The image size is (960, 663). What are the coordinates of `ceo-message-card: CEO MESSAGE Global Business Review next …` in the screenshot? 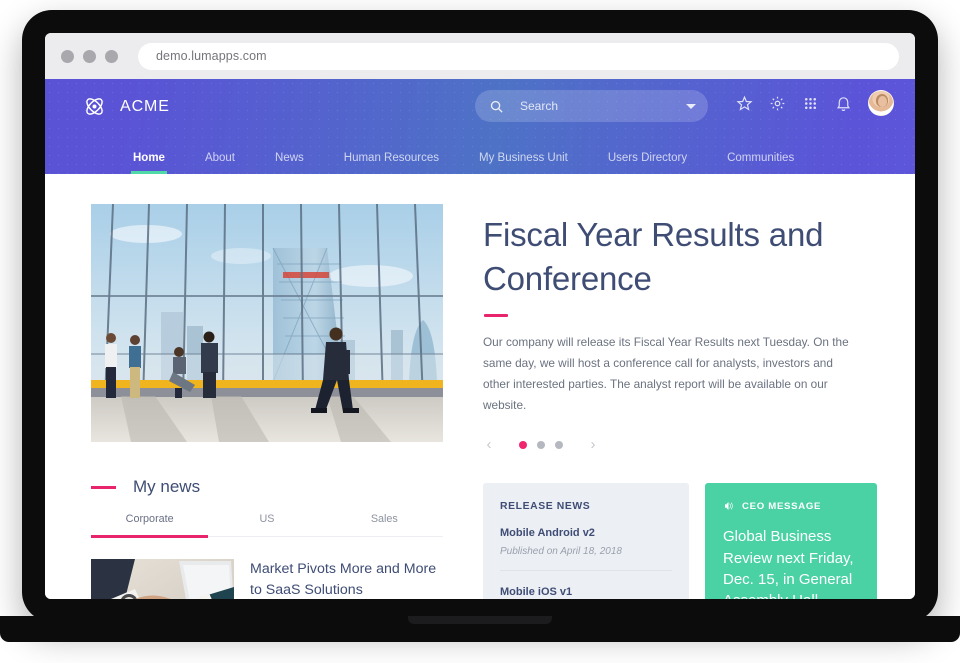 It's located at (791, 541).